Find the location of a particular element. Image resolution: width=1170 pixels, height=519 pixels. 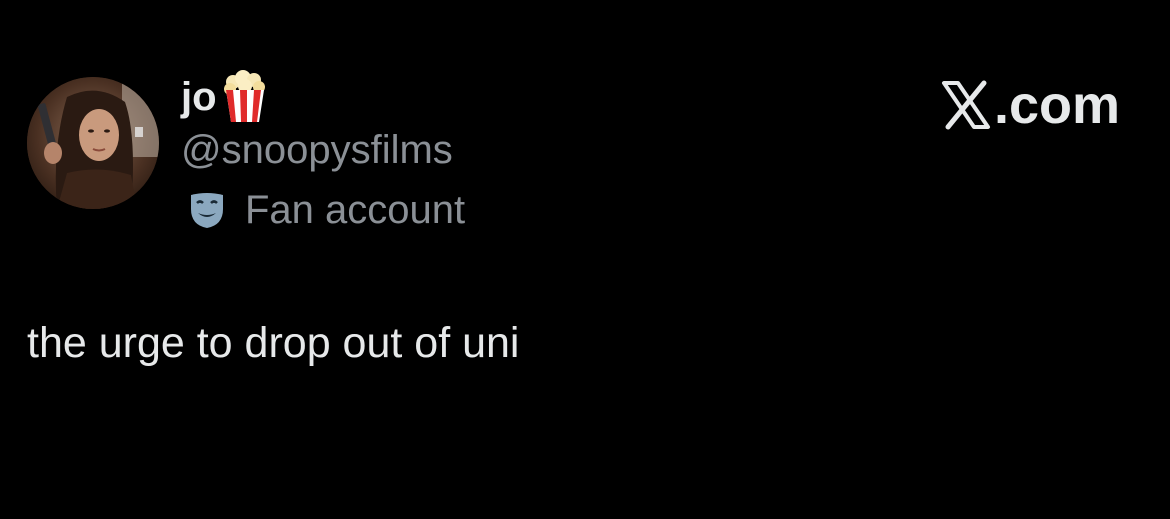

avatar is located at coordinates (93, 143).